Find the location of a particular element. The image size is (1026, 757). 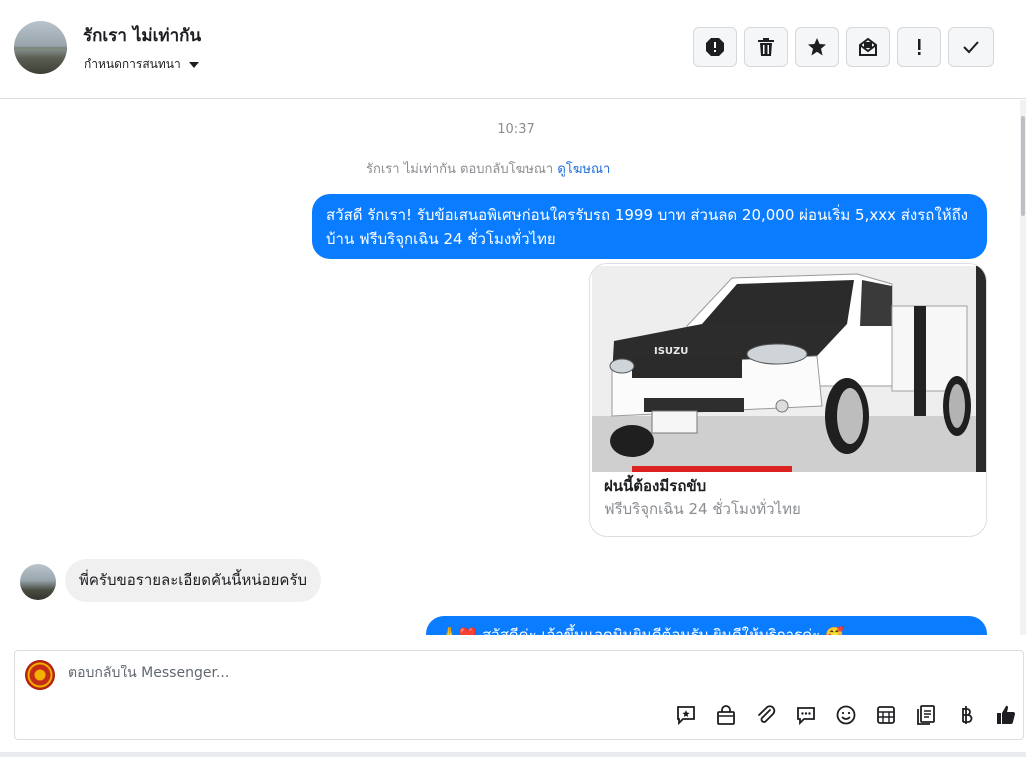

ad-subtitle: ฟรีบริจุกเฉิน 24 ชั่วโมงทั่วไทย is located at coordinates (702, 509).